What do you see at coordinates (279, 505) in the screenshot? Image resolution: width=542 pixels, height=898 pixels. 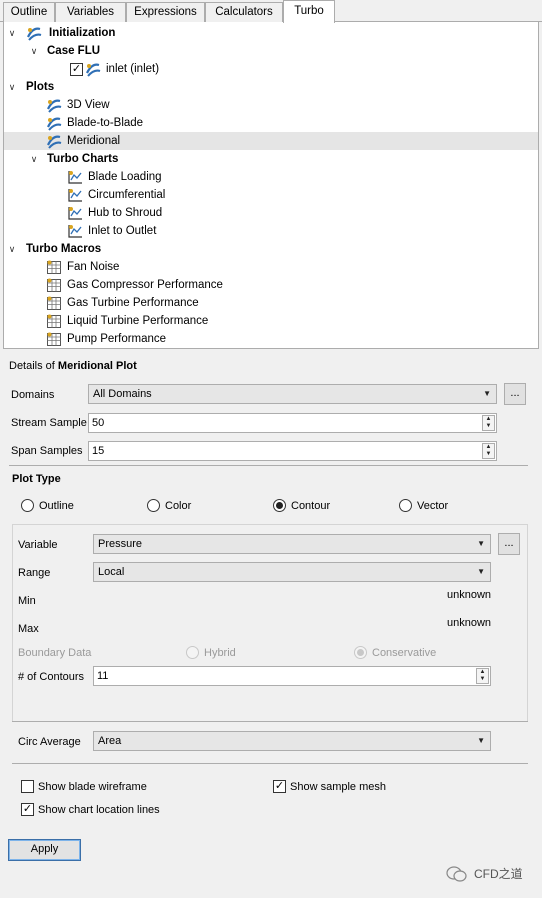 I see `radio-contour` at bounding box center [279, 505].